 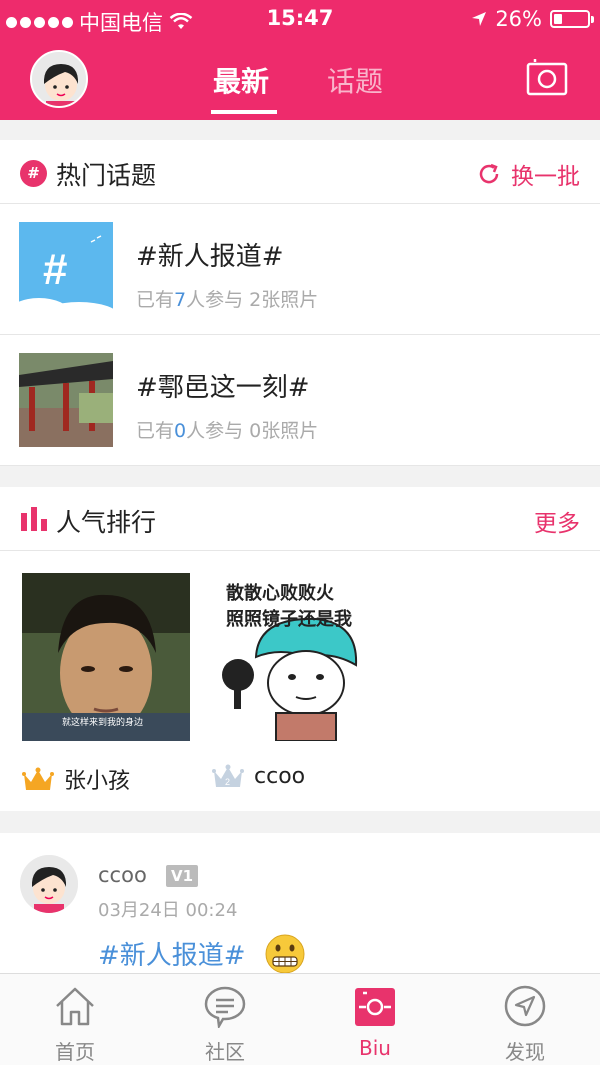 I want to click on tab-topics: 话题, so click(x=355, y=80).